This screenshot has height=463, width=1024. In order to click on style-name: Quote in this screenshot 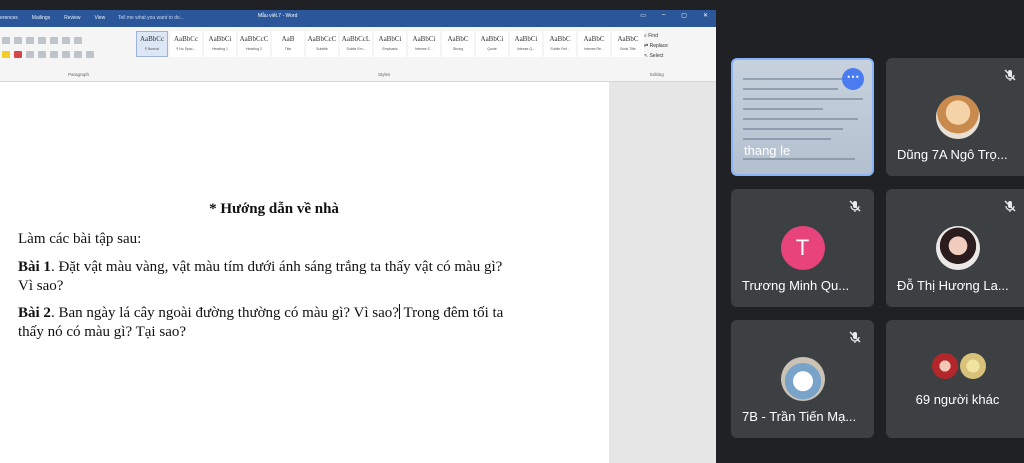, I will do `click(492, 49)`.